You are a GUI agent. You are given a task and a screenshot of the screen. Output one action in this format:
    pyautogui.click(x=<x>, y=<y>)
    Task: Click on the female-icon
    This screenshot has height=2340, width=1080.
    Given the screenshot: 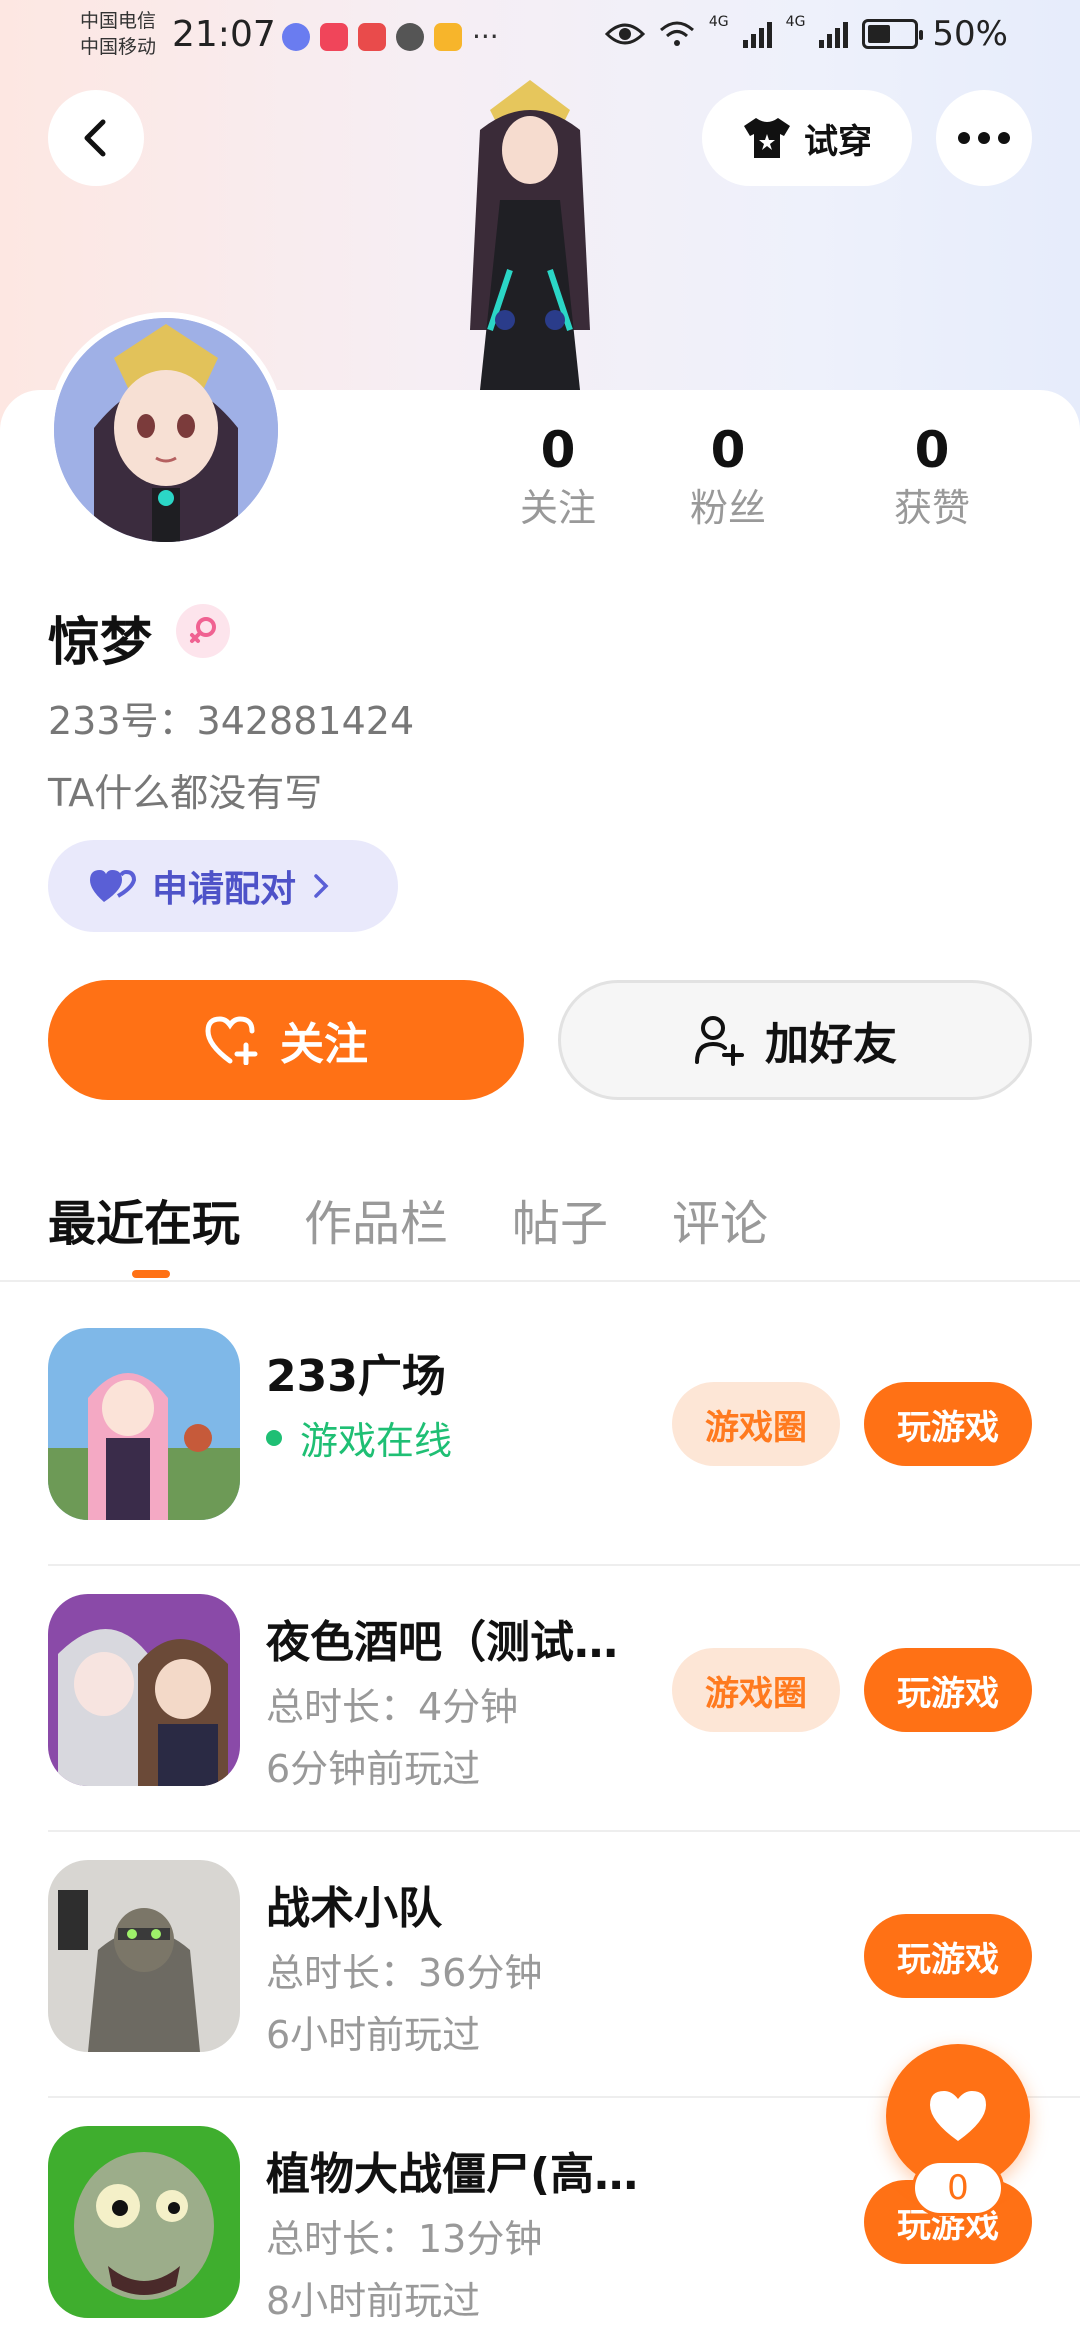 What is the action you would take?
    pyautogui.click(x=203, y=630)
    